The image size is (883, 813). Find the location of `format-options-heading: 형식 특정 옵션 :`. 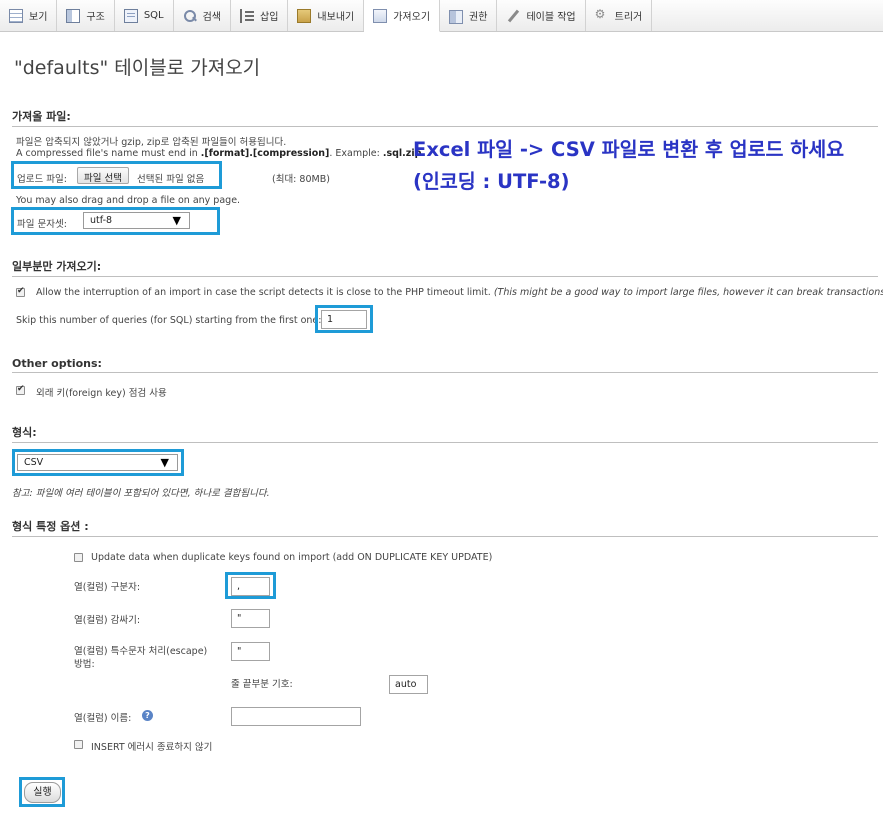

format-options-heading: 형식 특정 옵션 : is located at coordinates (445, 527).